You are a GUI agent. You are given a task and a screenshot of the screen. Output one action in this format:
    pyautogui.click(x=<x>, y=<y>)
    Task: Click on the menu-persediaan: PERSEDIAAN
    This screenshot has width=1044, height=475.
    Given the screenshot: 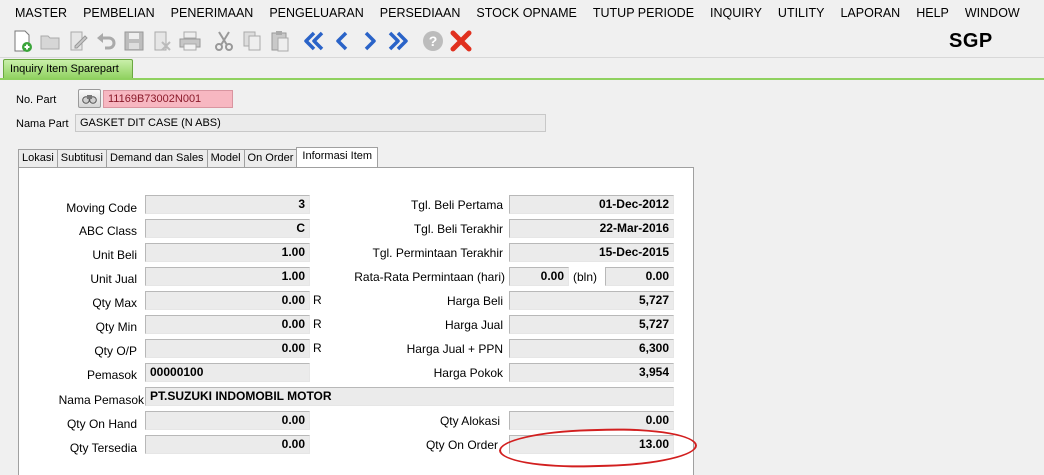 What is the action you would take?
    pyautogui.click(x=420, y=13)
    